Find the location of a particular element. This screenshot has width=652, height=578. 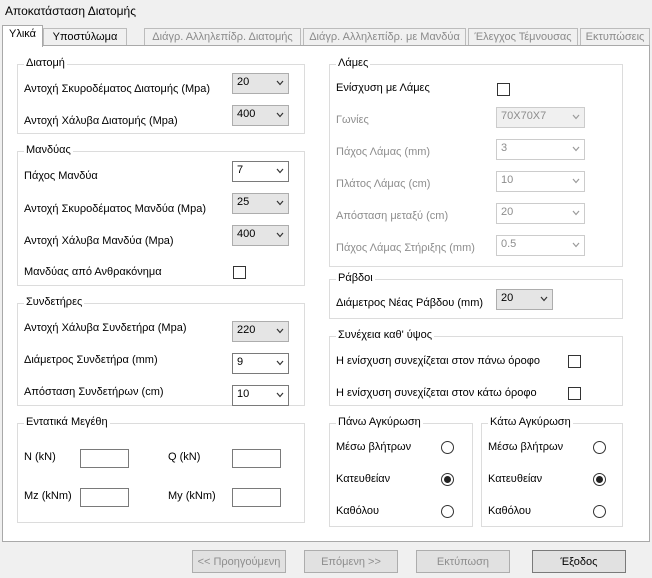

jacket-thickness-combo: 7 is located at coordinates (260, 171).